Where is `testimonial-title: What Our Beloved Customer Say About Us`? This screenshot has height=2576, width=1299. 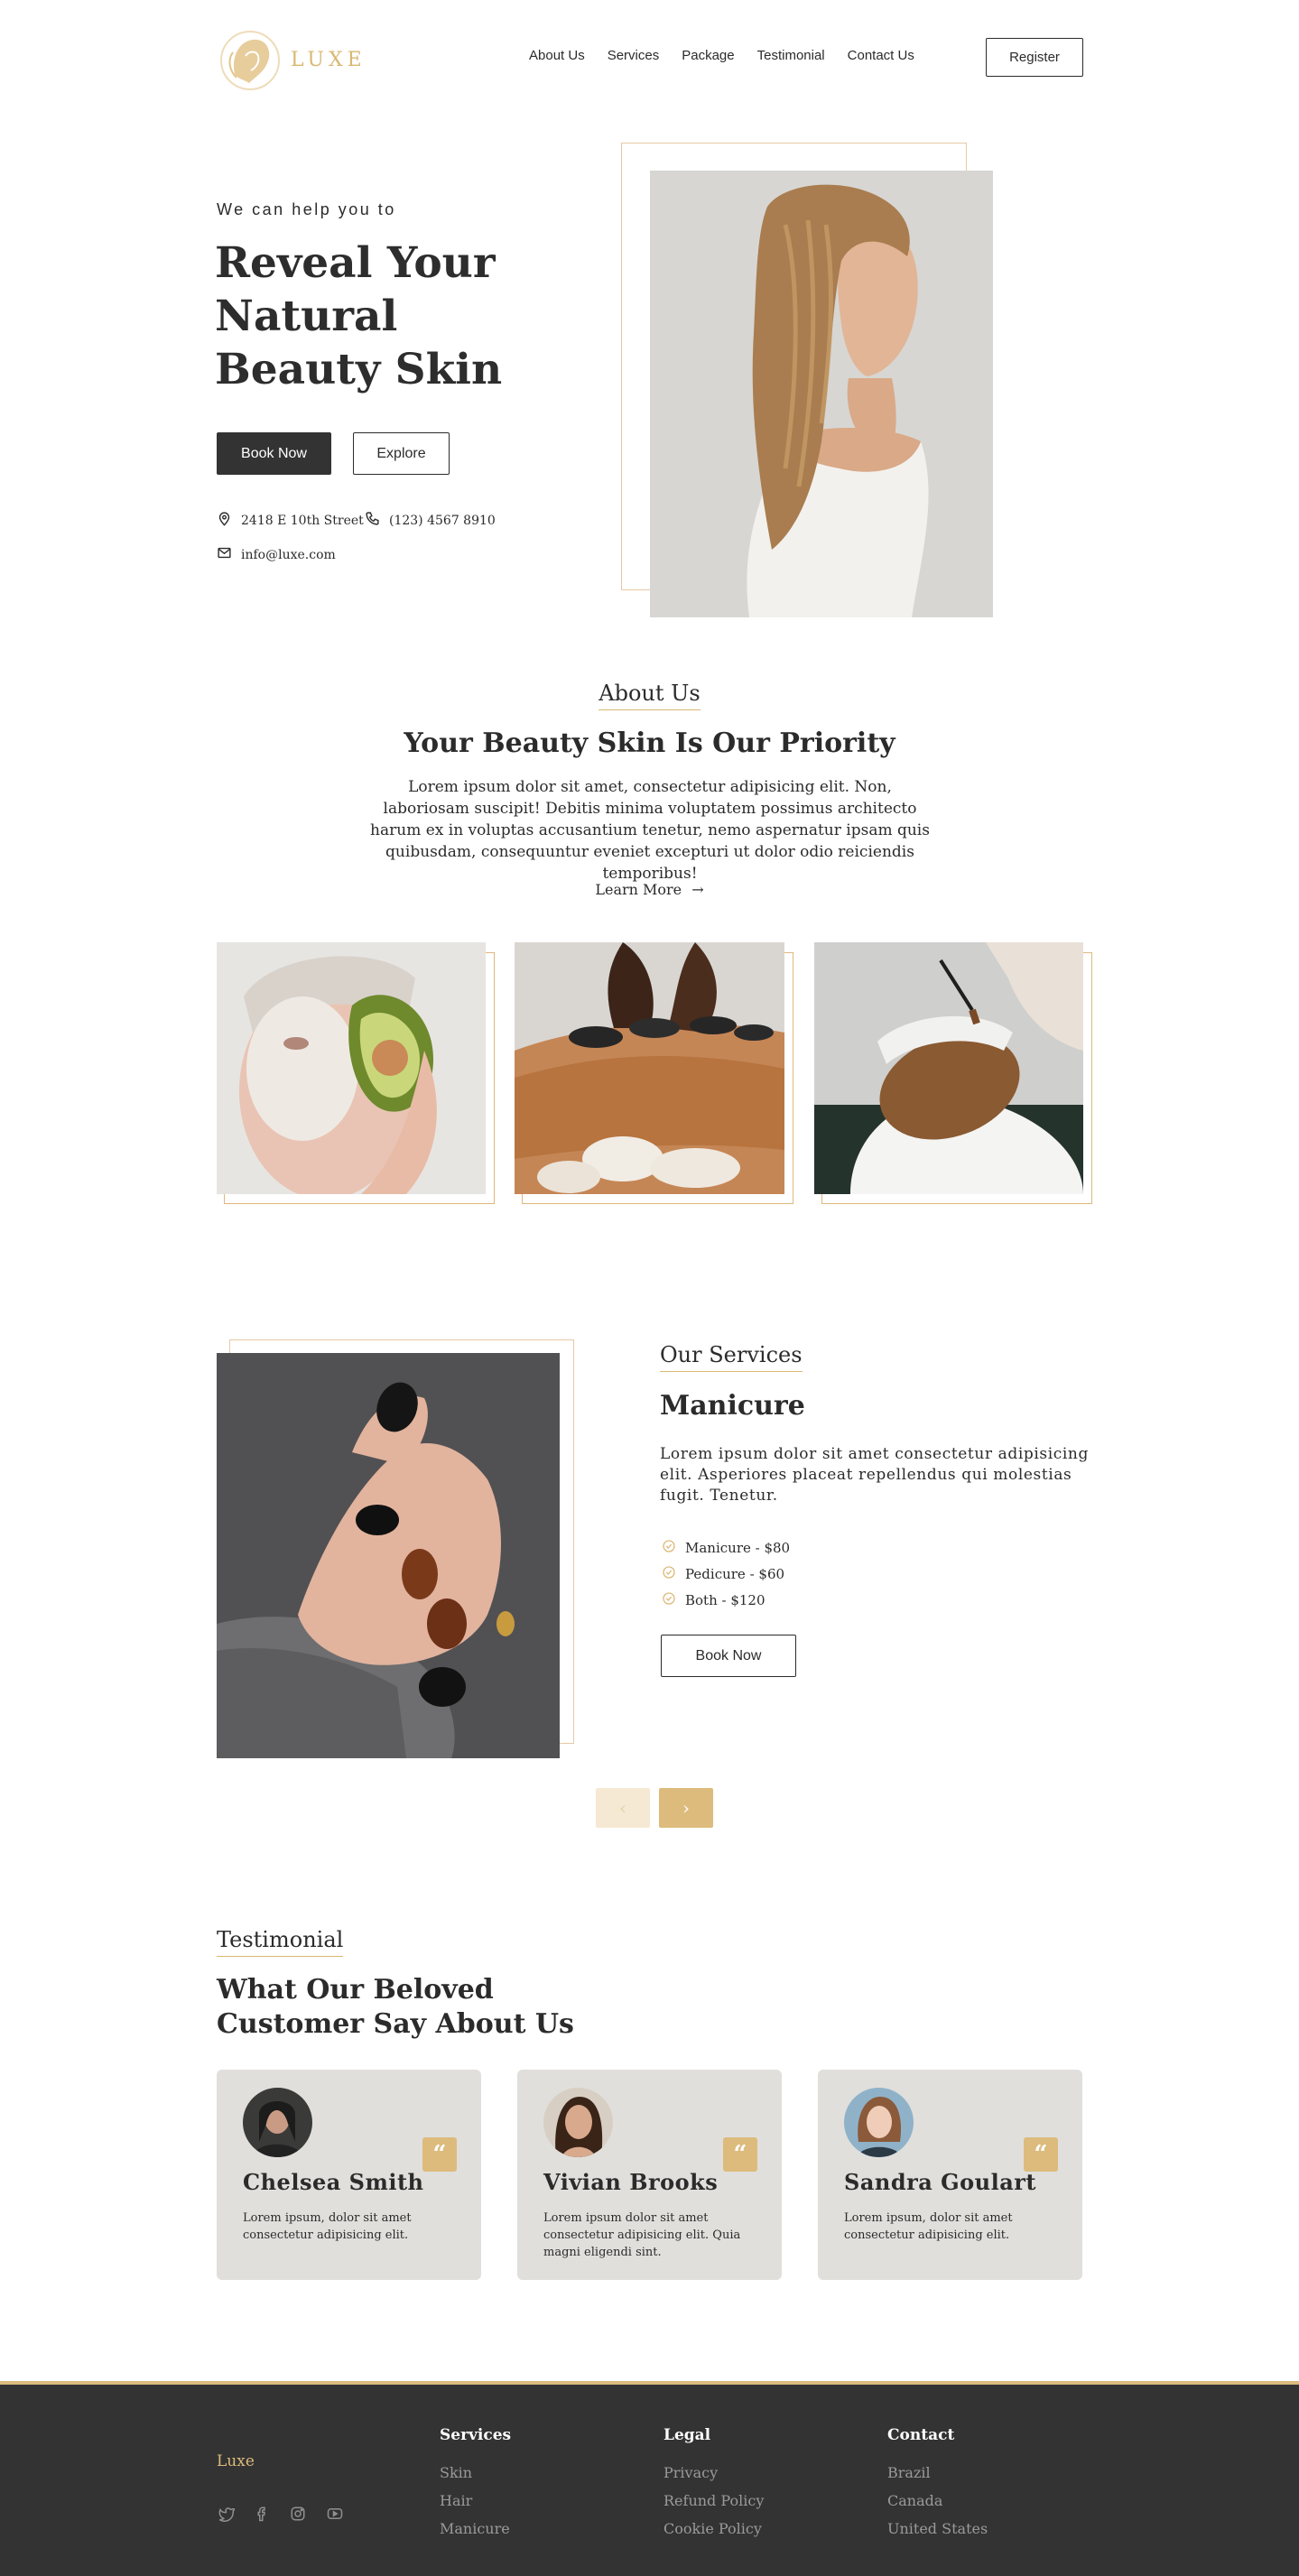
testimonial-title: What Our Beloved Customer Say About Us is located at coordinates (395, 2007).